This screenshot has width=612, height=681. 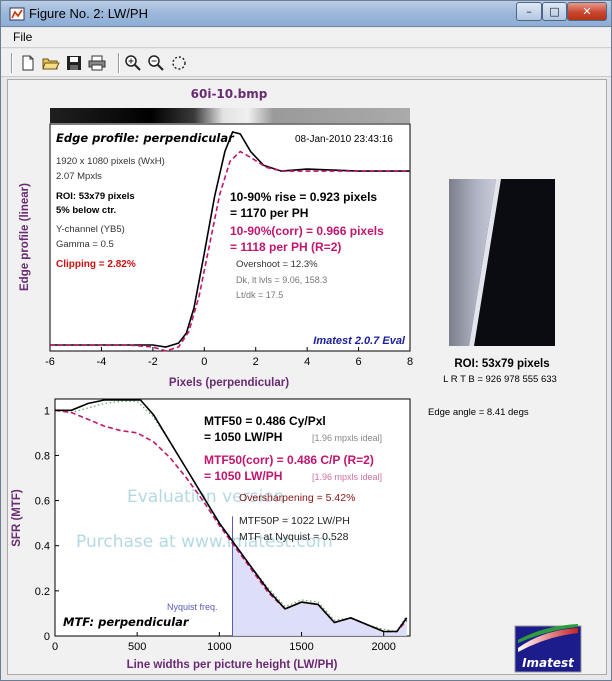 I want to click on mpxls-text: 2.07 Mpxls, so click(x=79, y=176).